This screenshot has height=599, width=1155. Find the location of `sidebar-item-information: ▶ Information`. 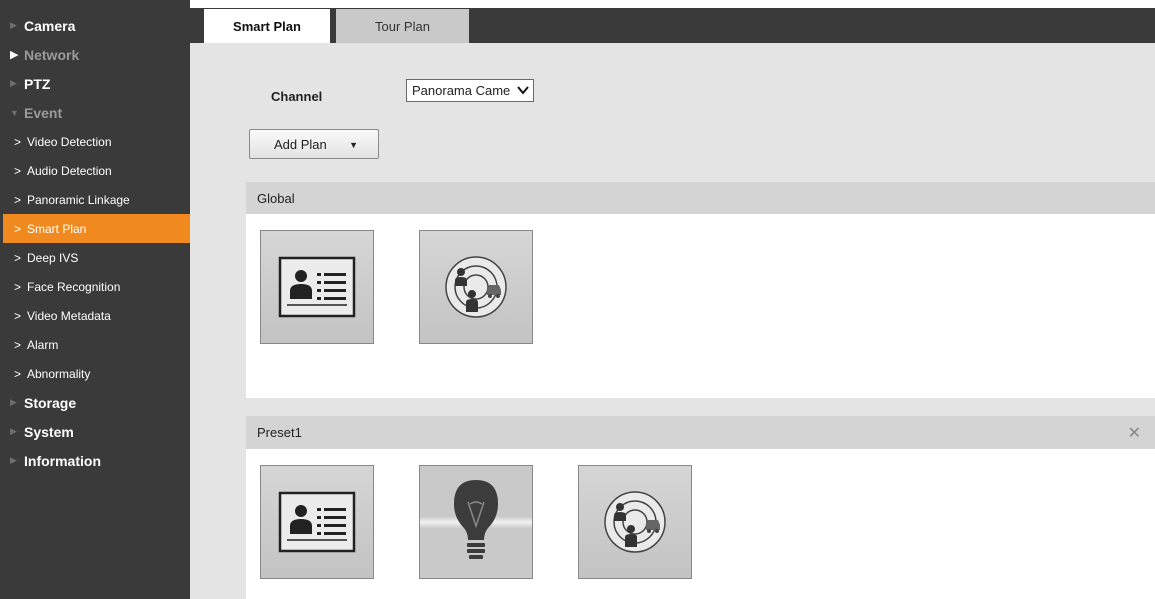

sidebar-item-information: ▶ Information is located at coordinates (95, 460).